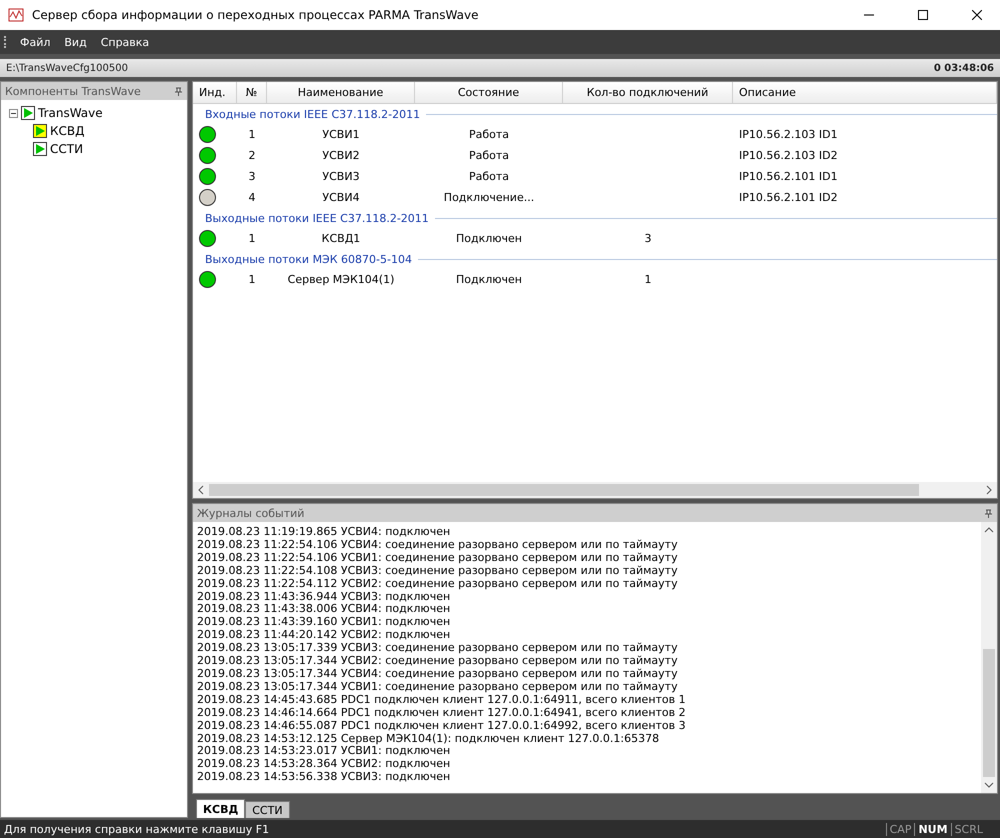 This screenshot has height=838, width=1000. I want to click on log-line: 2019.08.23 13:05:17.344 УСВИ4: соединение разорвано сервером или по таймауту, so click(438, 674).